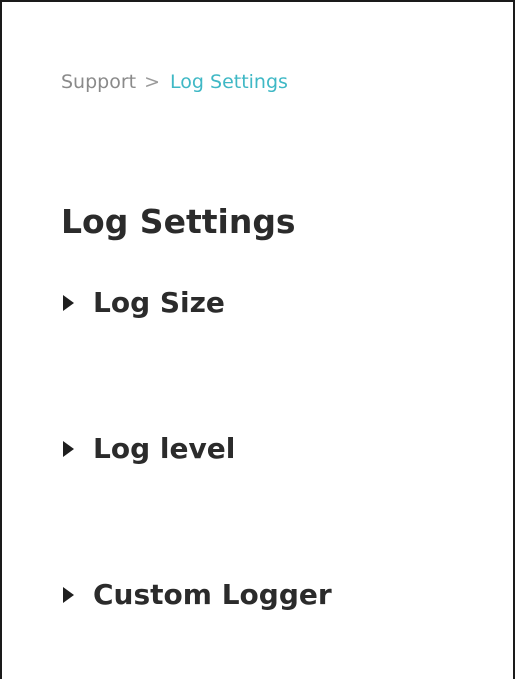 This screenshot has height=679, width=515. I want to click on breadcrumb-current: Log Settings, so click(229, 82).